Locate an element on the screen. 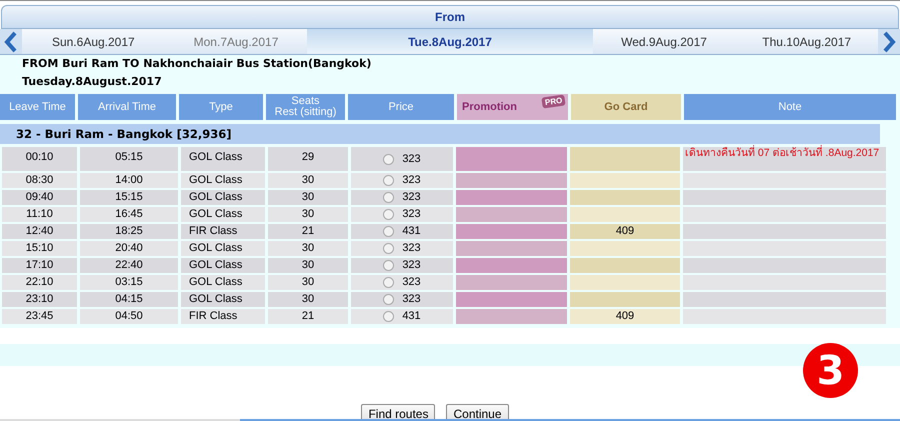 The width and height of the screenshot is (900, 421). date-tab: Thu.10Aug.2017 is located at coordinates (806, 41).